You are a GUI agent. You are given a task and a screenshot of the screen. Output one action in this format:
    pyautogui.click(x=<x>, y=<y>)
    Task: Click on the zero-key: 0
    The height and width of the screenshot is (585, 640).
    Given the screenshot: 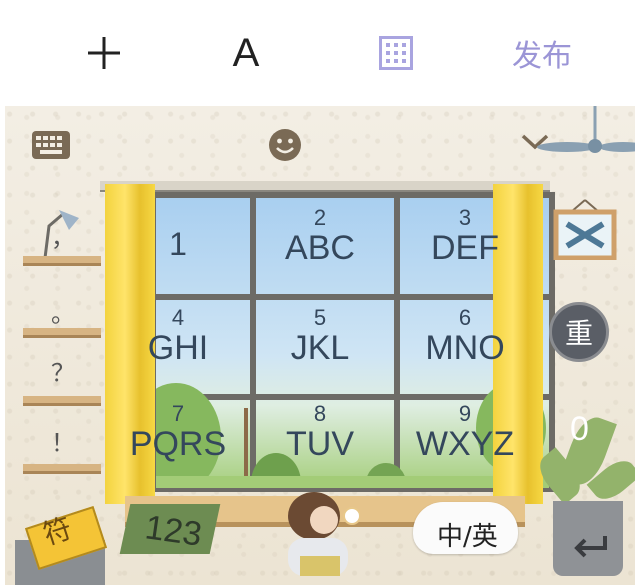 What is the action you would take?
    pyautogui.click(x=579, y=429)
    